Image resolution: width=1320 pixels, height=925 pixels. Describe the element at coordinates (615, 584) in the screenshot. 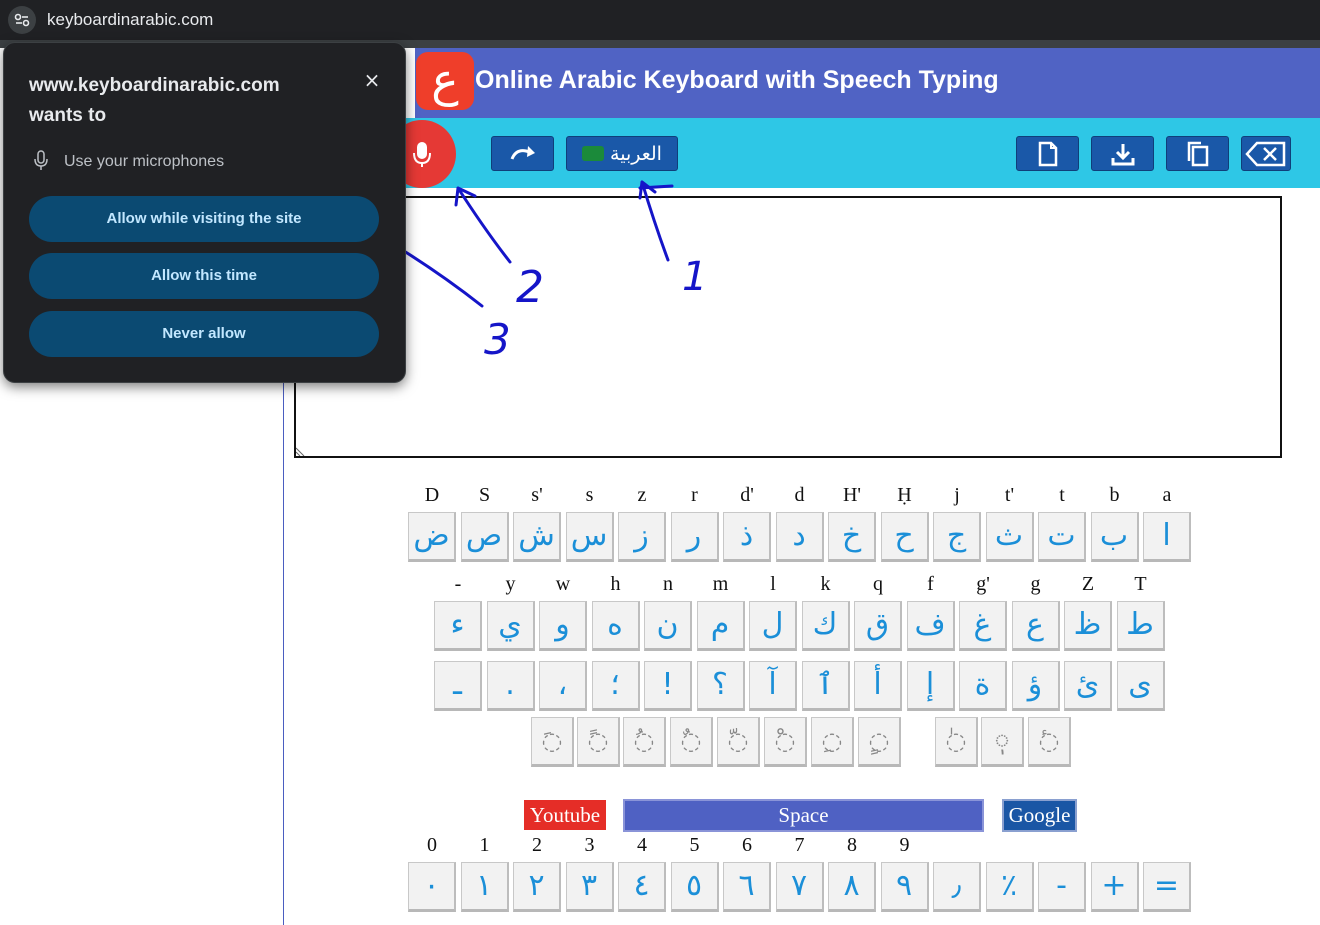

I see `key-latin-label: h` at that location.